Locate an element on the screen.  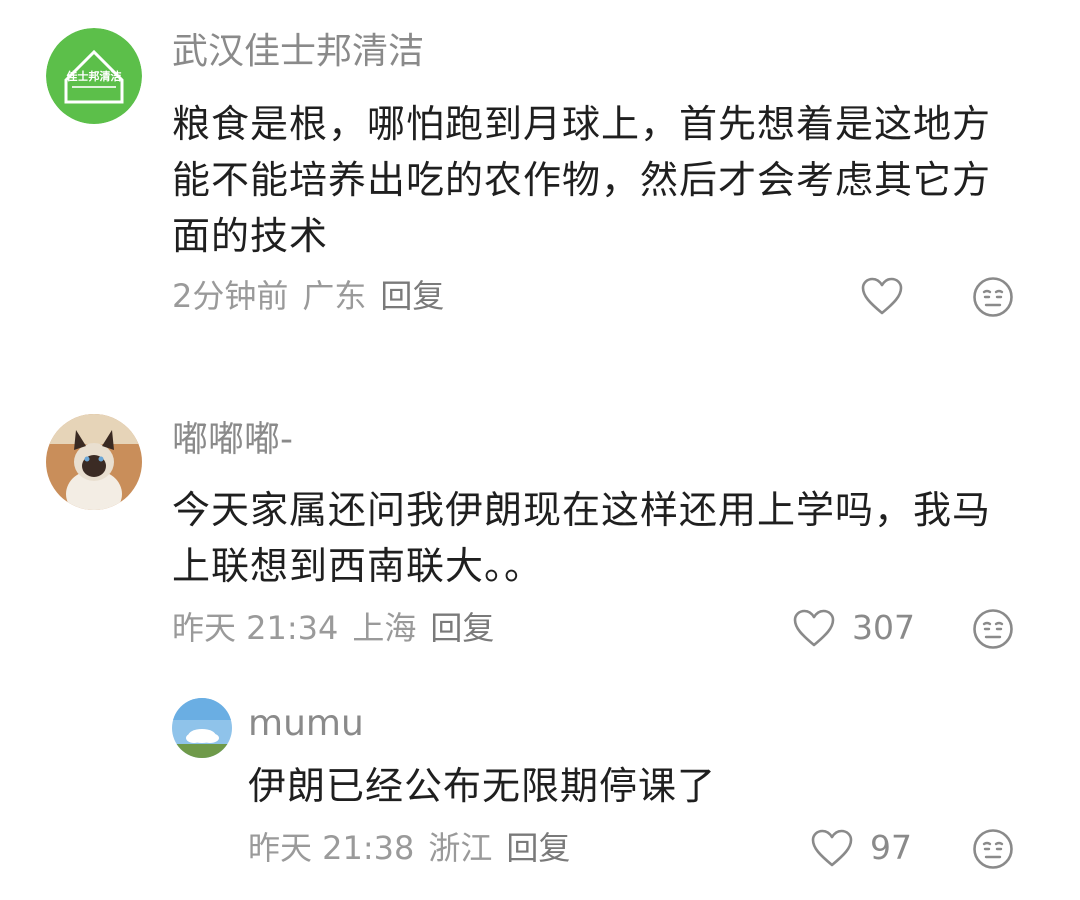
like-count: 307 is located at coordinates (883, 627).